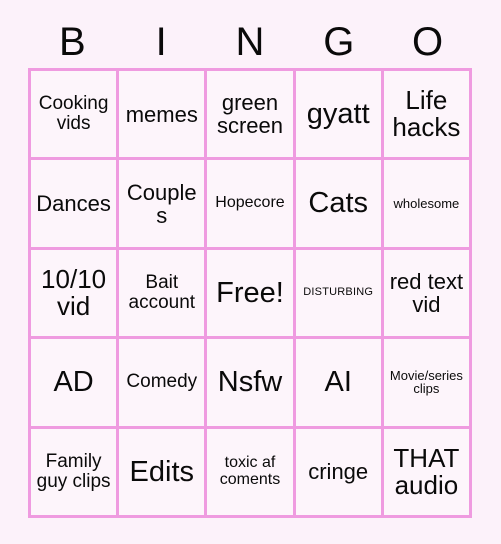 The image size is (501, 544). I want to click on bingo-header-letter-b: B, so click(72, 42).